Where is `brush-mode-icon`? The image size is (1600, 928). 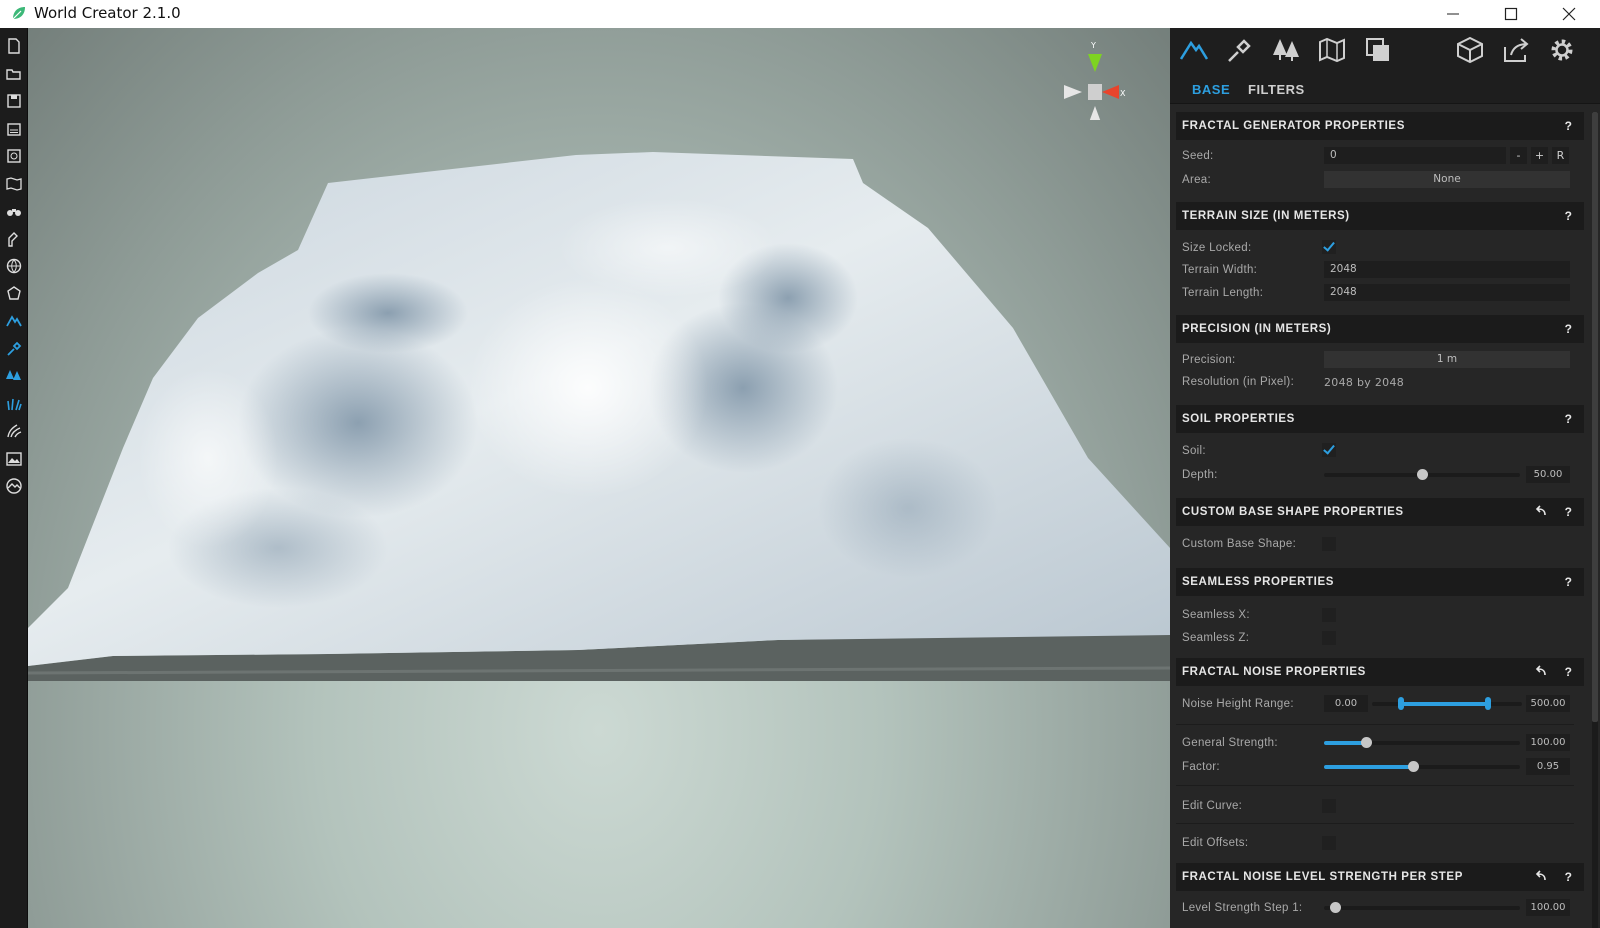
brush-mode-icon is located at coordinates (14, 349).